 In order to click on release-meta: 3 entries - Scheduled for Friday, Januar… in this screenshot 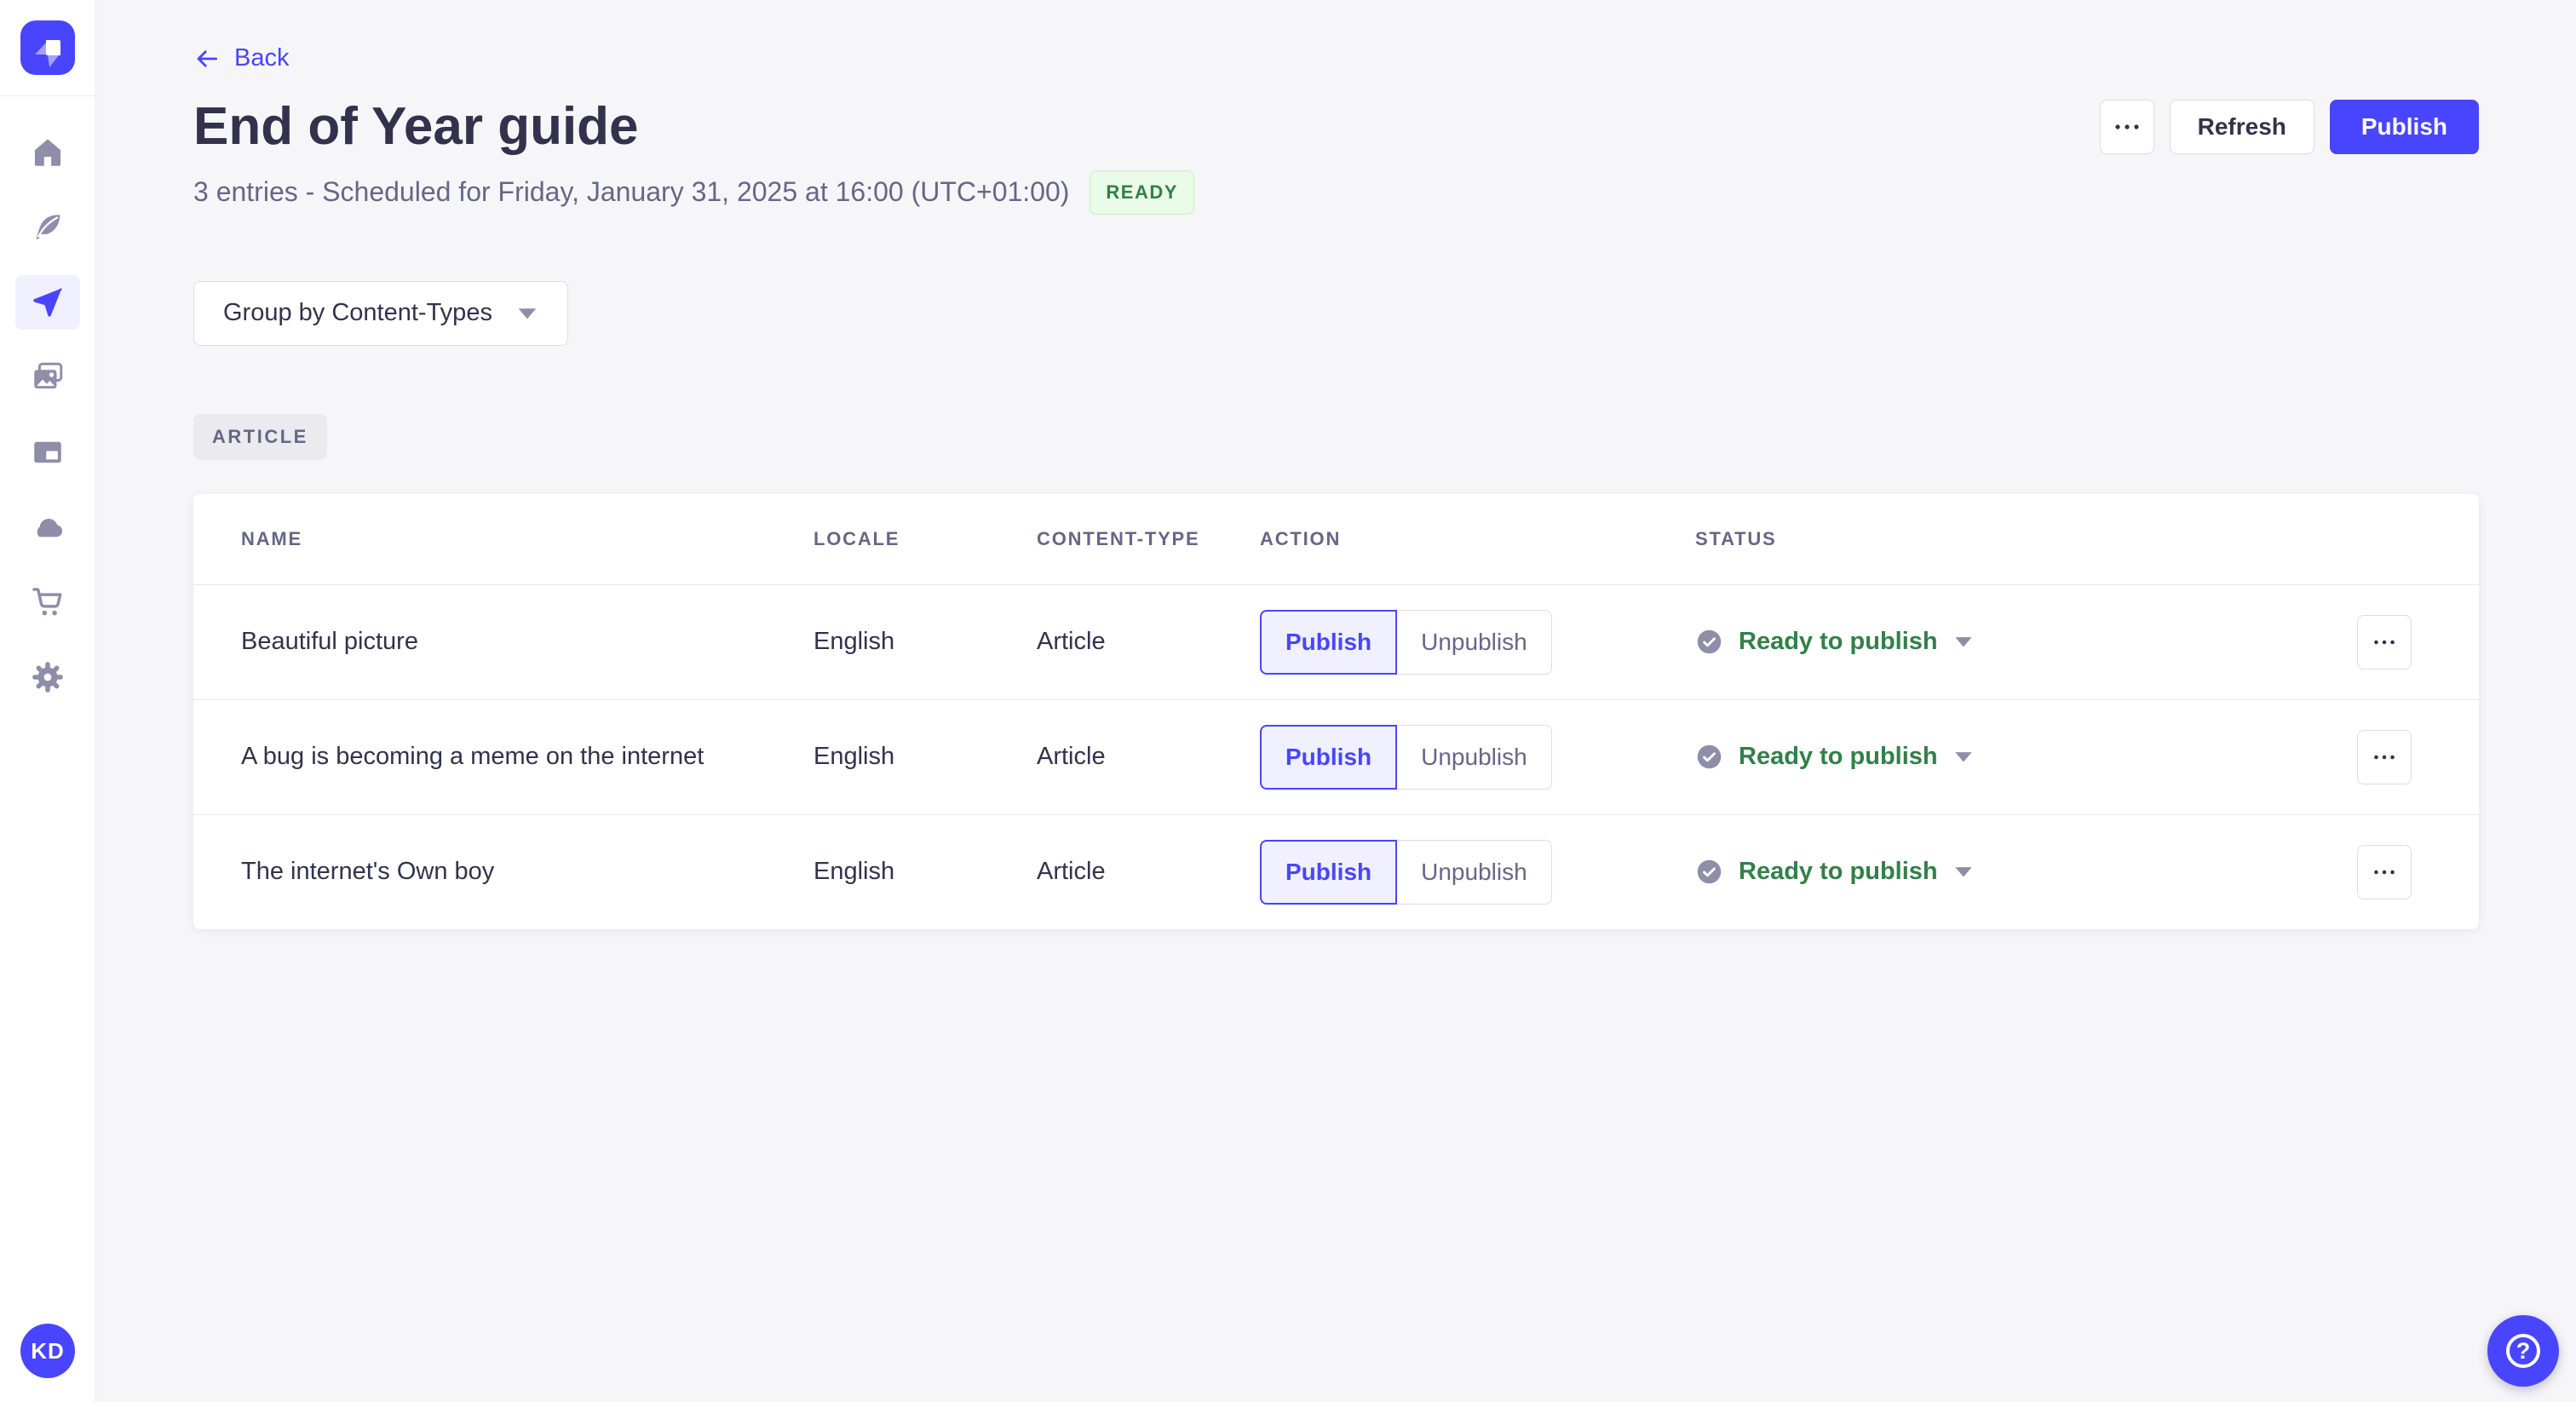, I will do `click(1336, 192)`.